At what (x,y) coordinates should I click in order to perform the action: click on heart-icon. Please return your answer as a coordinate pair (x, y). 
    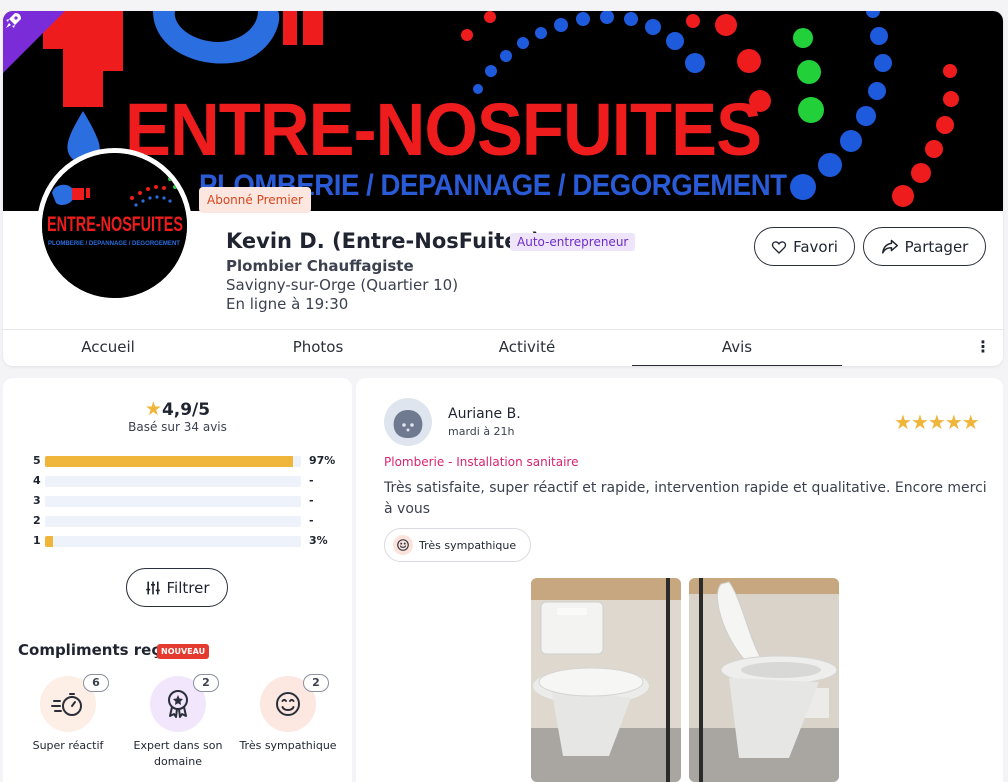
    Looking at the image, I should click on (779, 247).